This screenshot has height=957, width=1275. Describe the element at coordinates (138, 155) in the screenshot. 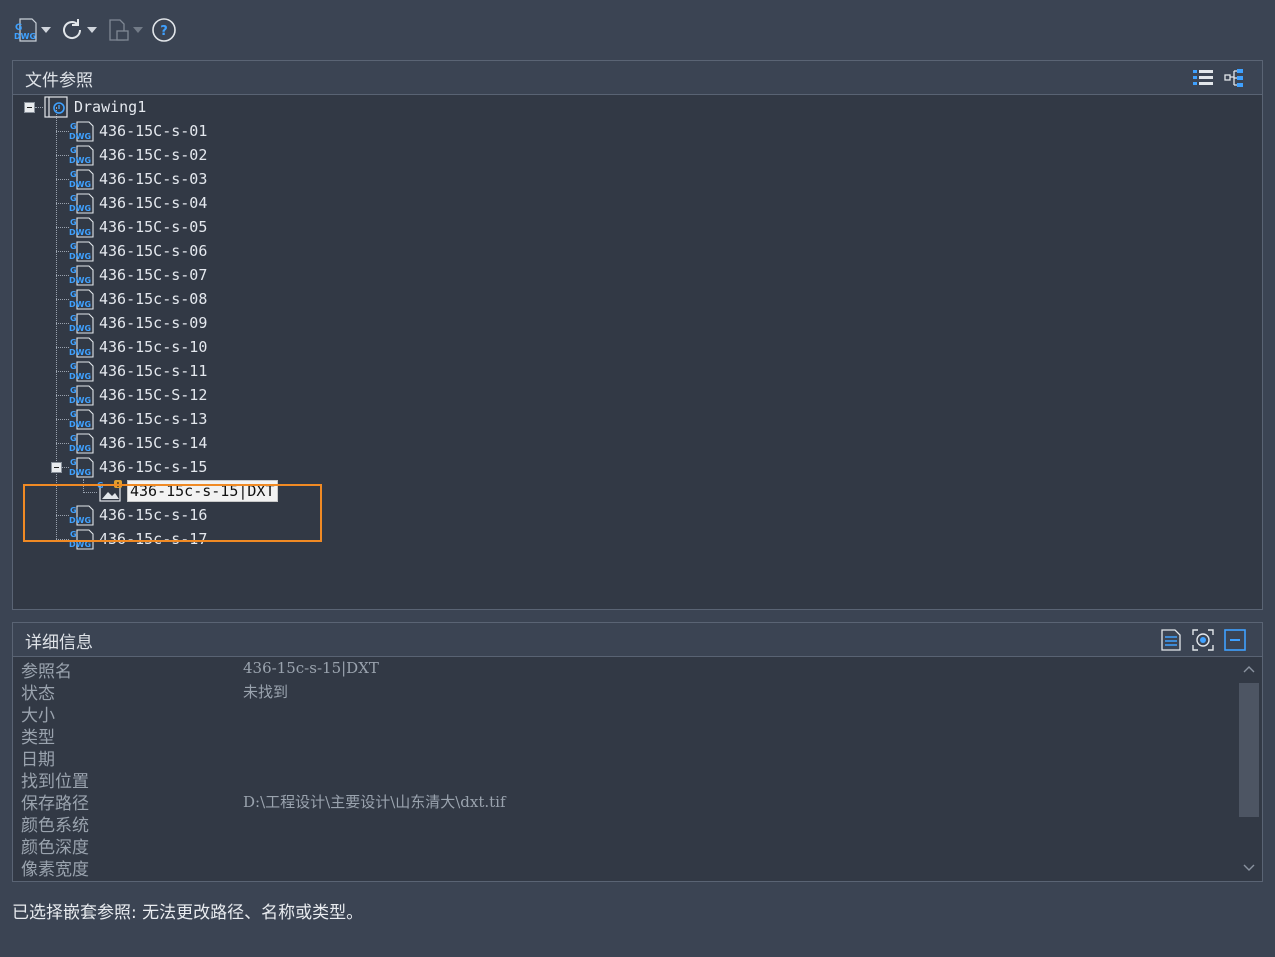

I see `tree-item: G DWG 436-15C-s-02` at that location.